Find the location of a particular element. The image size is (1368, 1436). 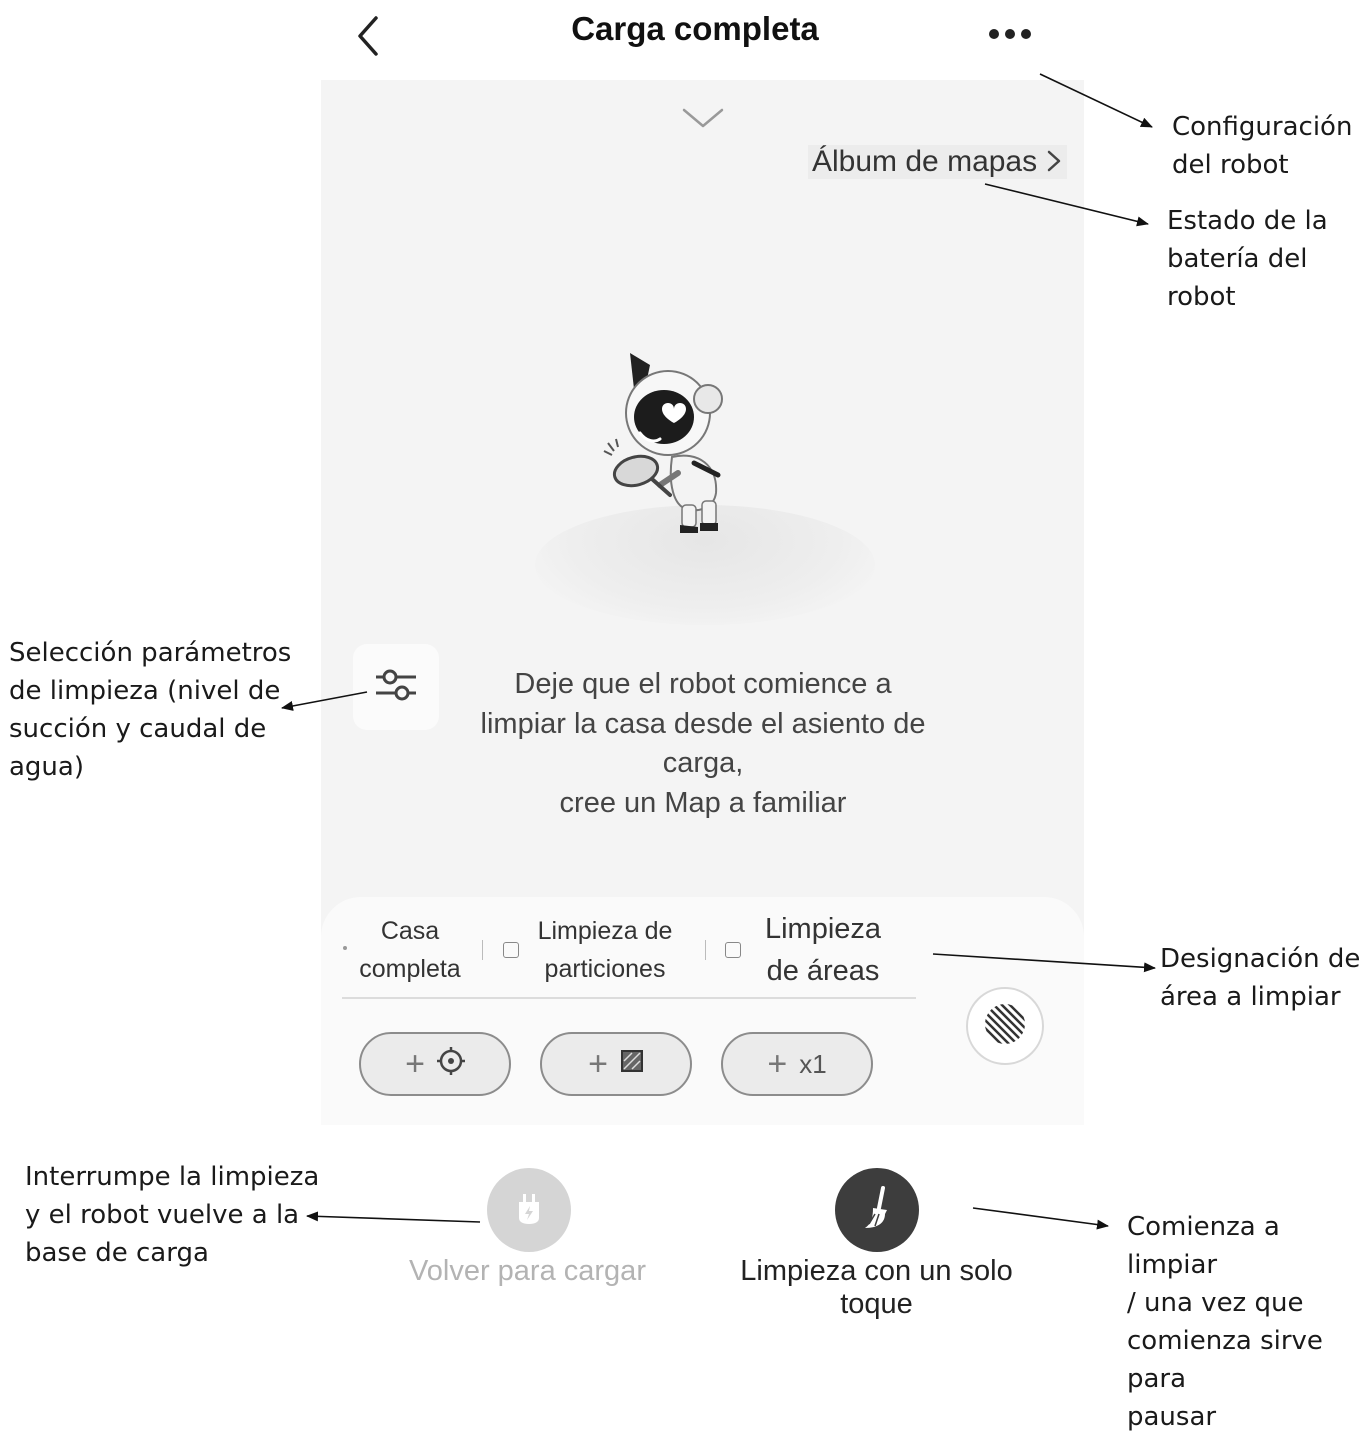

return-to-dock-label: Volver para cargar is located at coordinates (527, 1271).